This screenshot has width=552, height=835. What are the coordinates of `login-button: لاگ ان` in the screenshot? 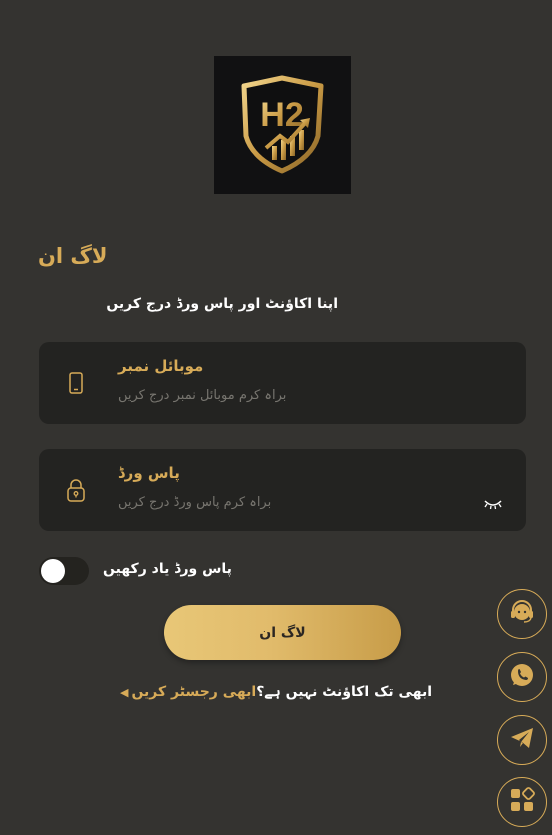 It's located at (282, 632).